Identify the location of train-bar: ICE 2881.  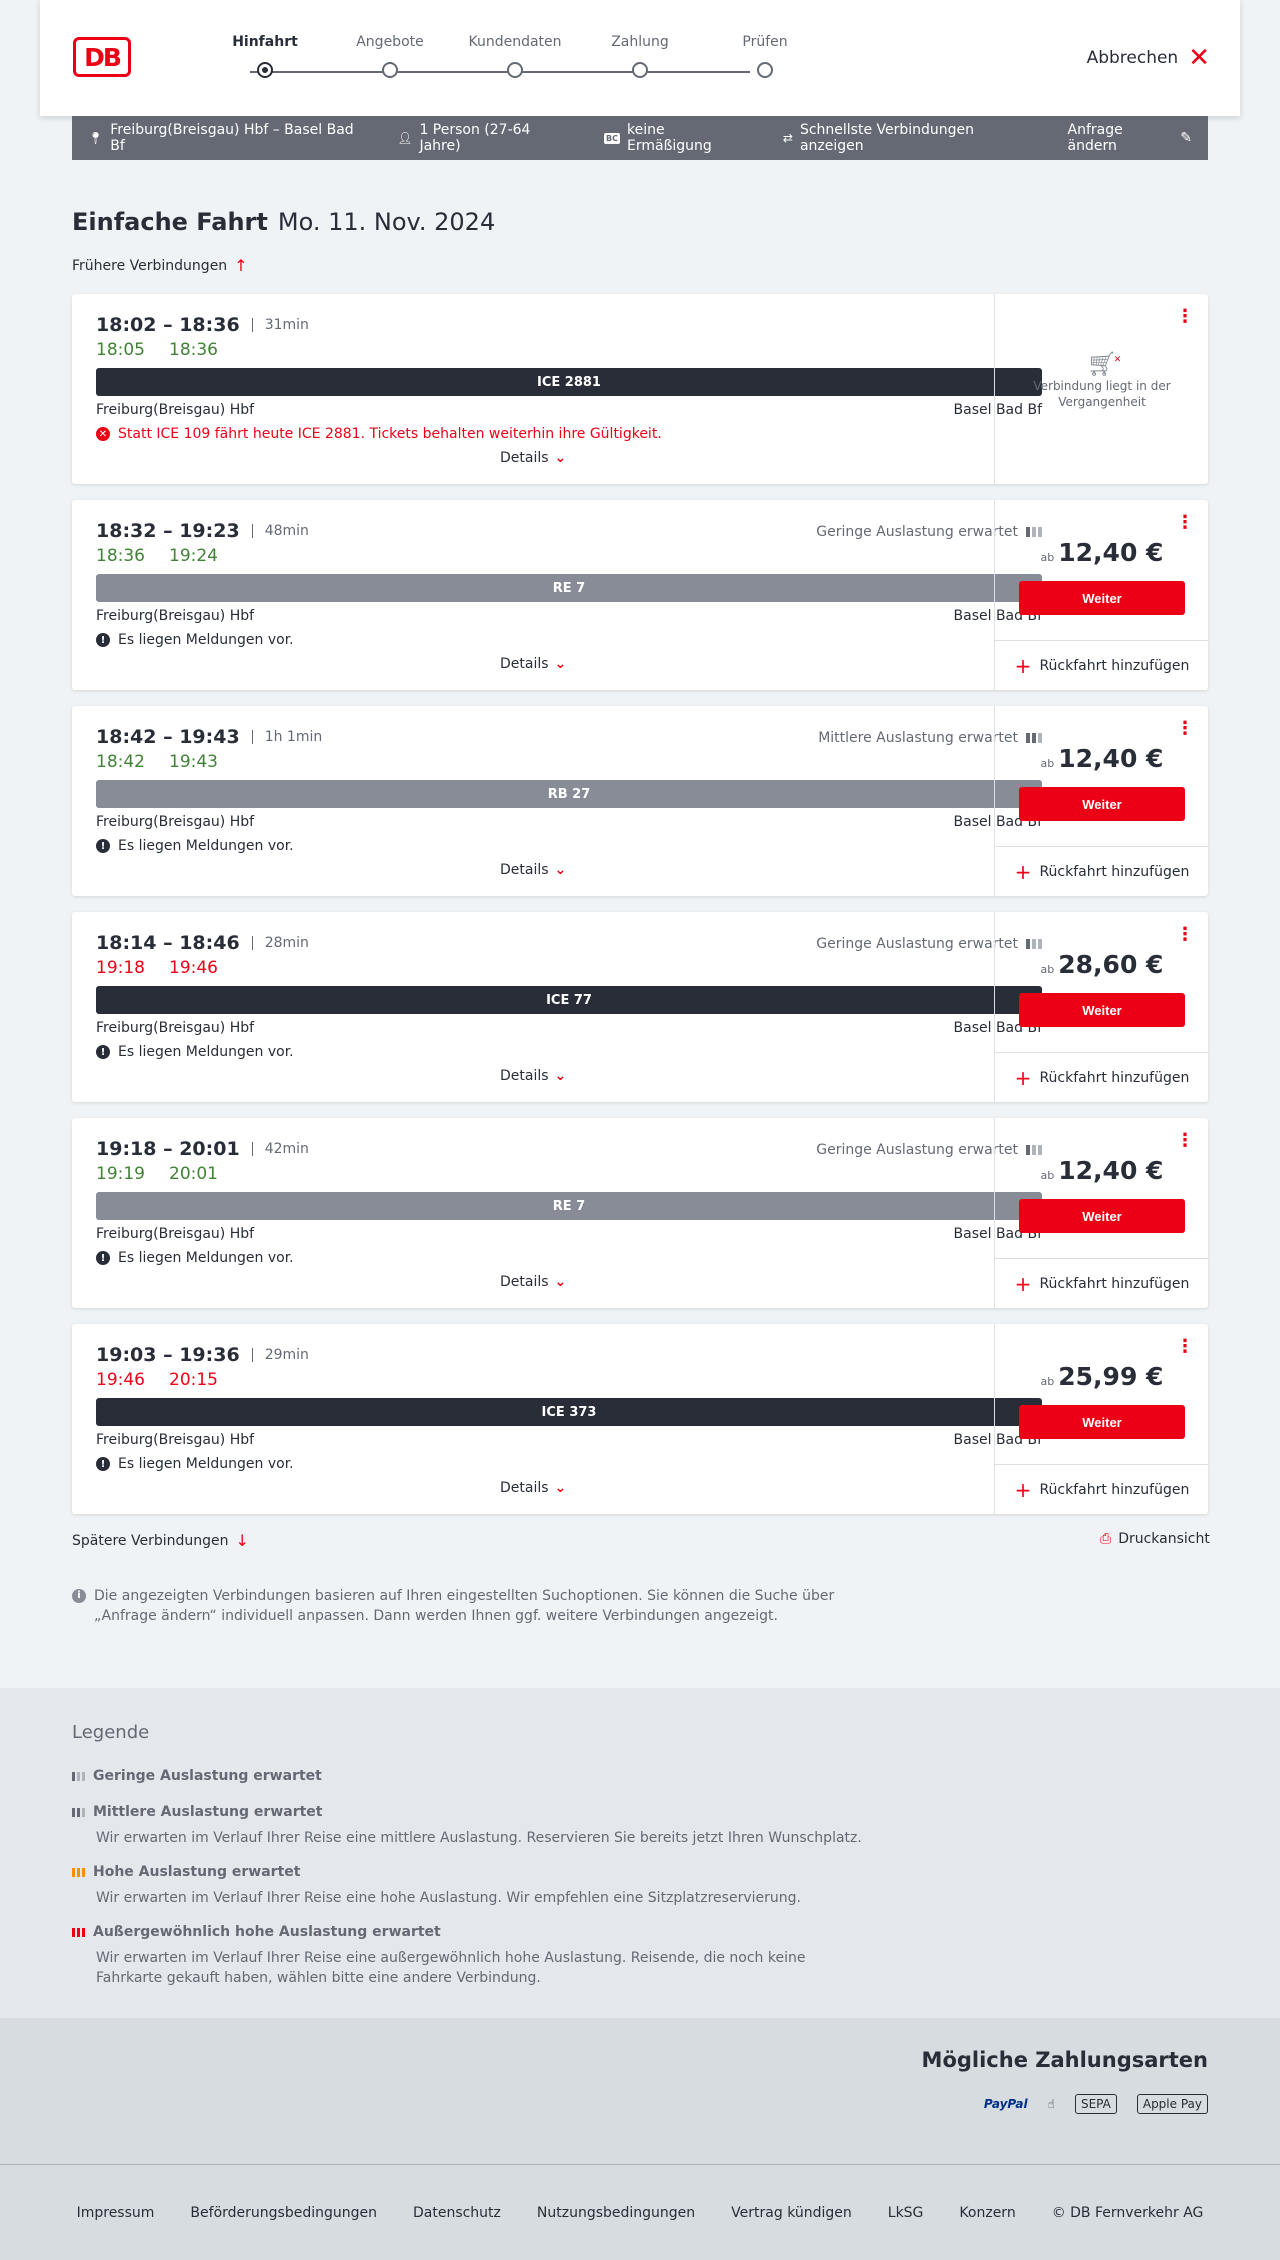
(569, 382).